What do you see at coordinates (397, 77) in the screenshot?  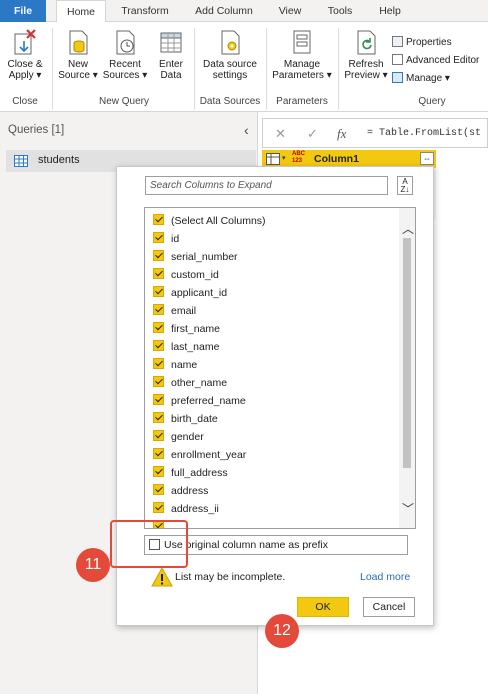 I see `manage-table-icon` at bounding box center [397, 77].